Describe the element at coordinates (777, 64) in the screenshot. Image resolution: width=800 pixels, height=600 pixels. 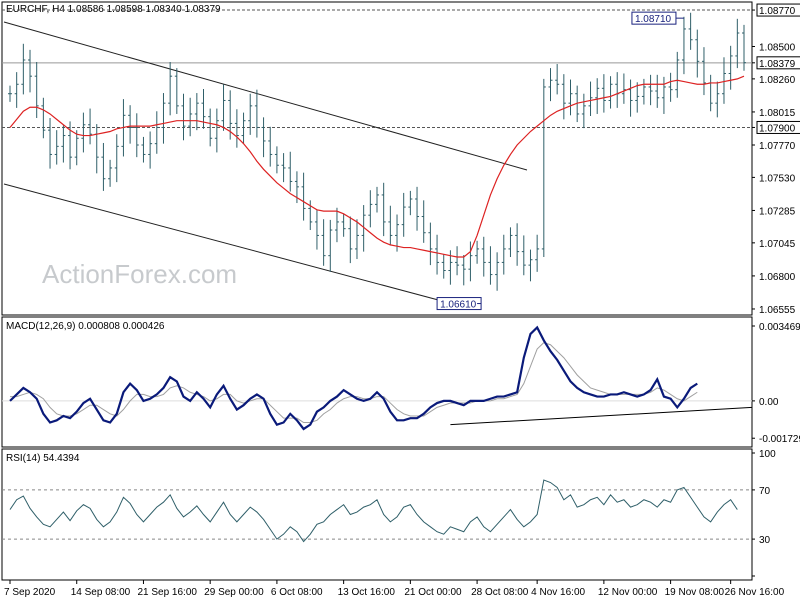
I see `price-axis-label: 1.08379` at that location.